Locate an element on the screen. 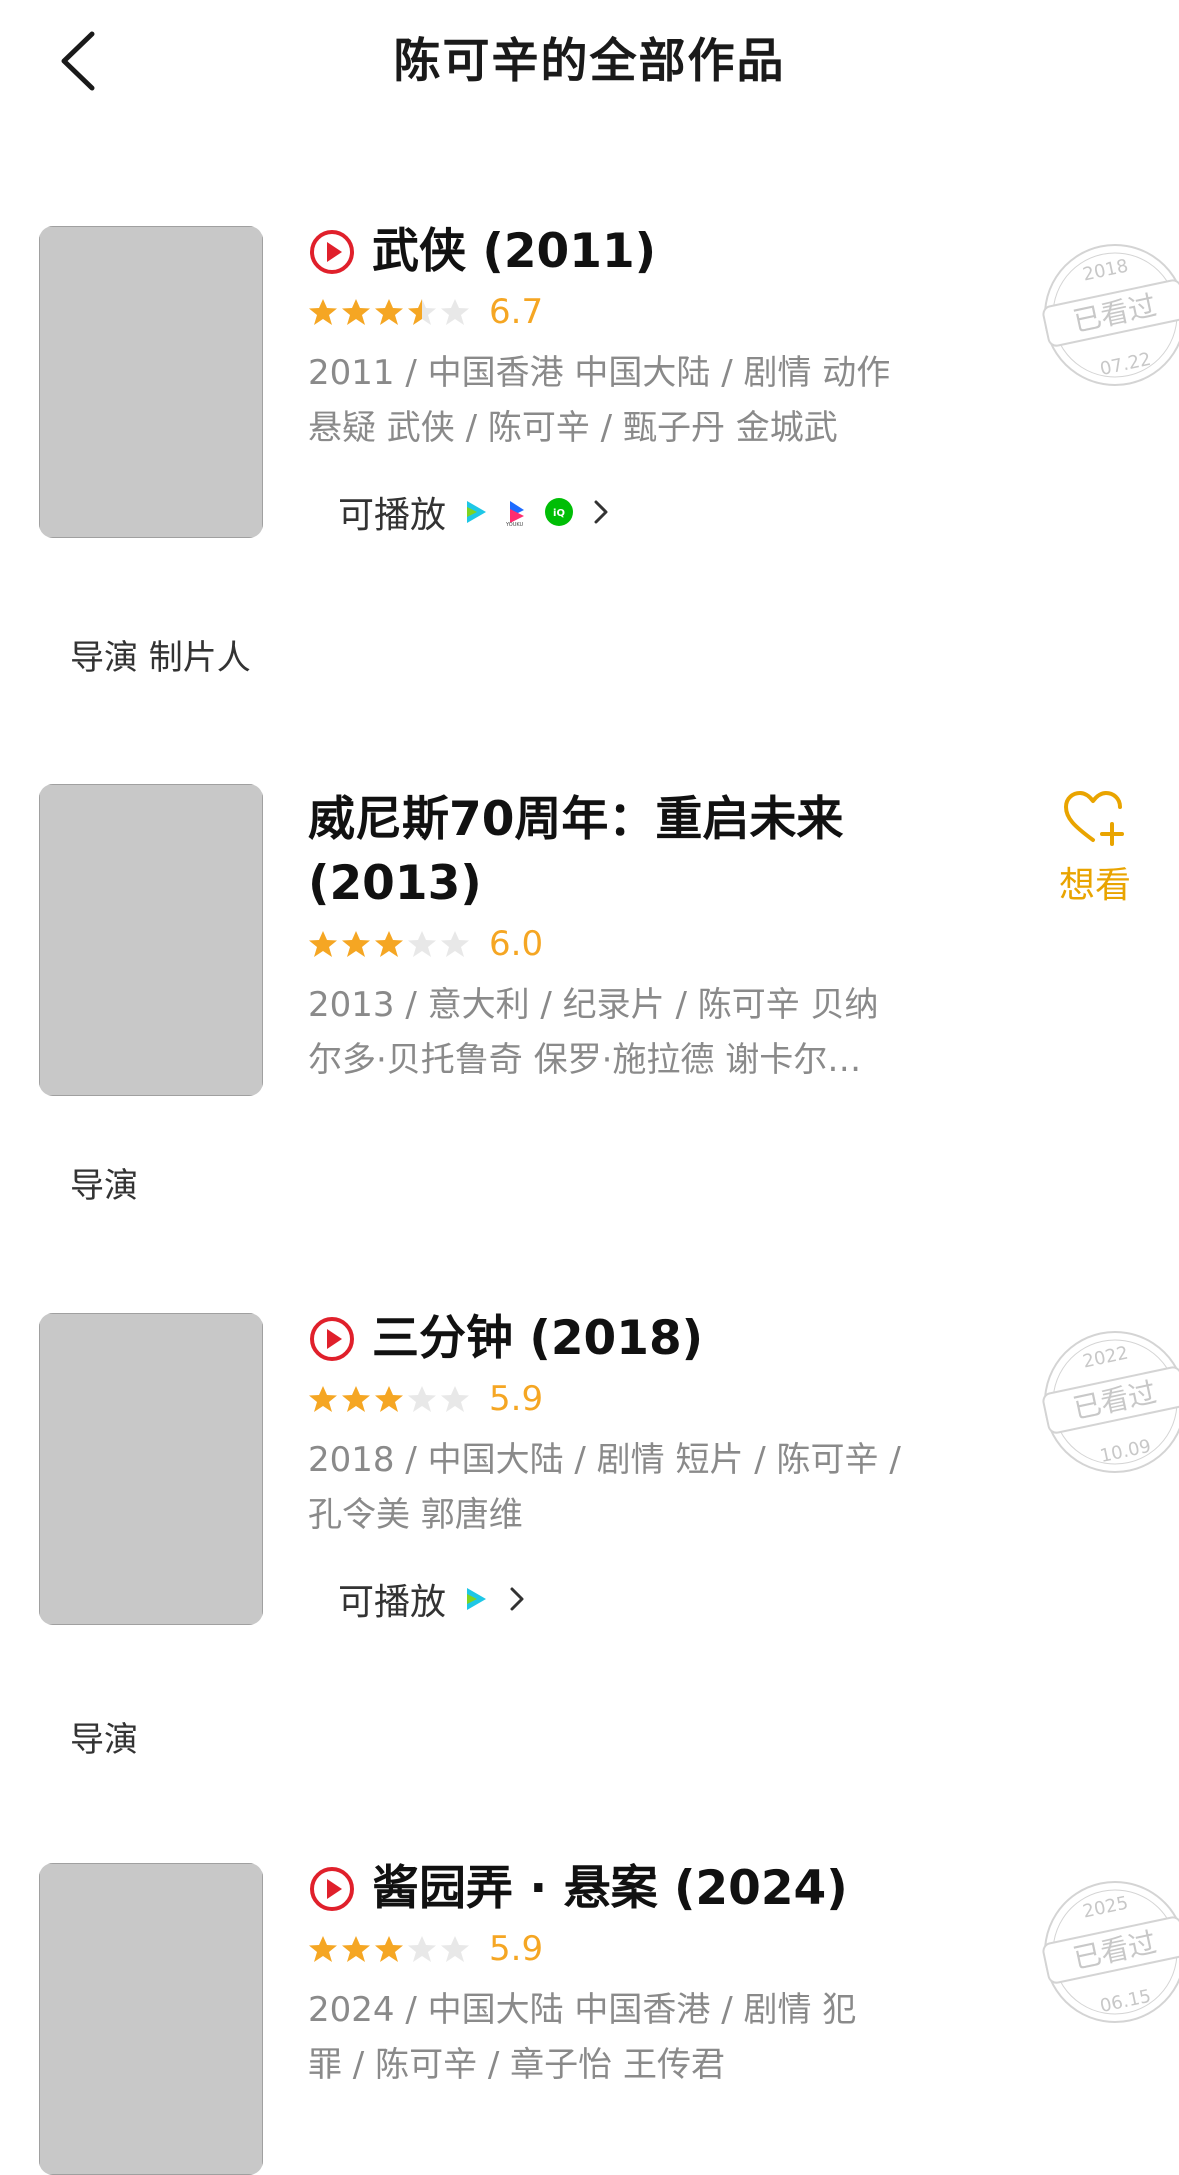 This screenshot has width=1179, height=2175. iqiyi-icon: iQ is located at coordinates (559, 512).